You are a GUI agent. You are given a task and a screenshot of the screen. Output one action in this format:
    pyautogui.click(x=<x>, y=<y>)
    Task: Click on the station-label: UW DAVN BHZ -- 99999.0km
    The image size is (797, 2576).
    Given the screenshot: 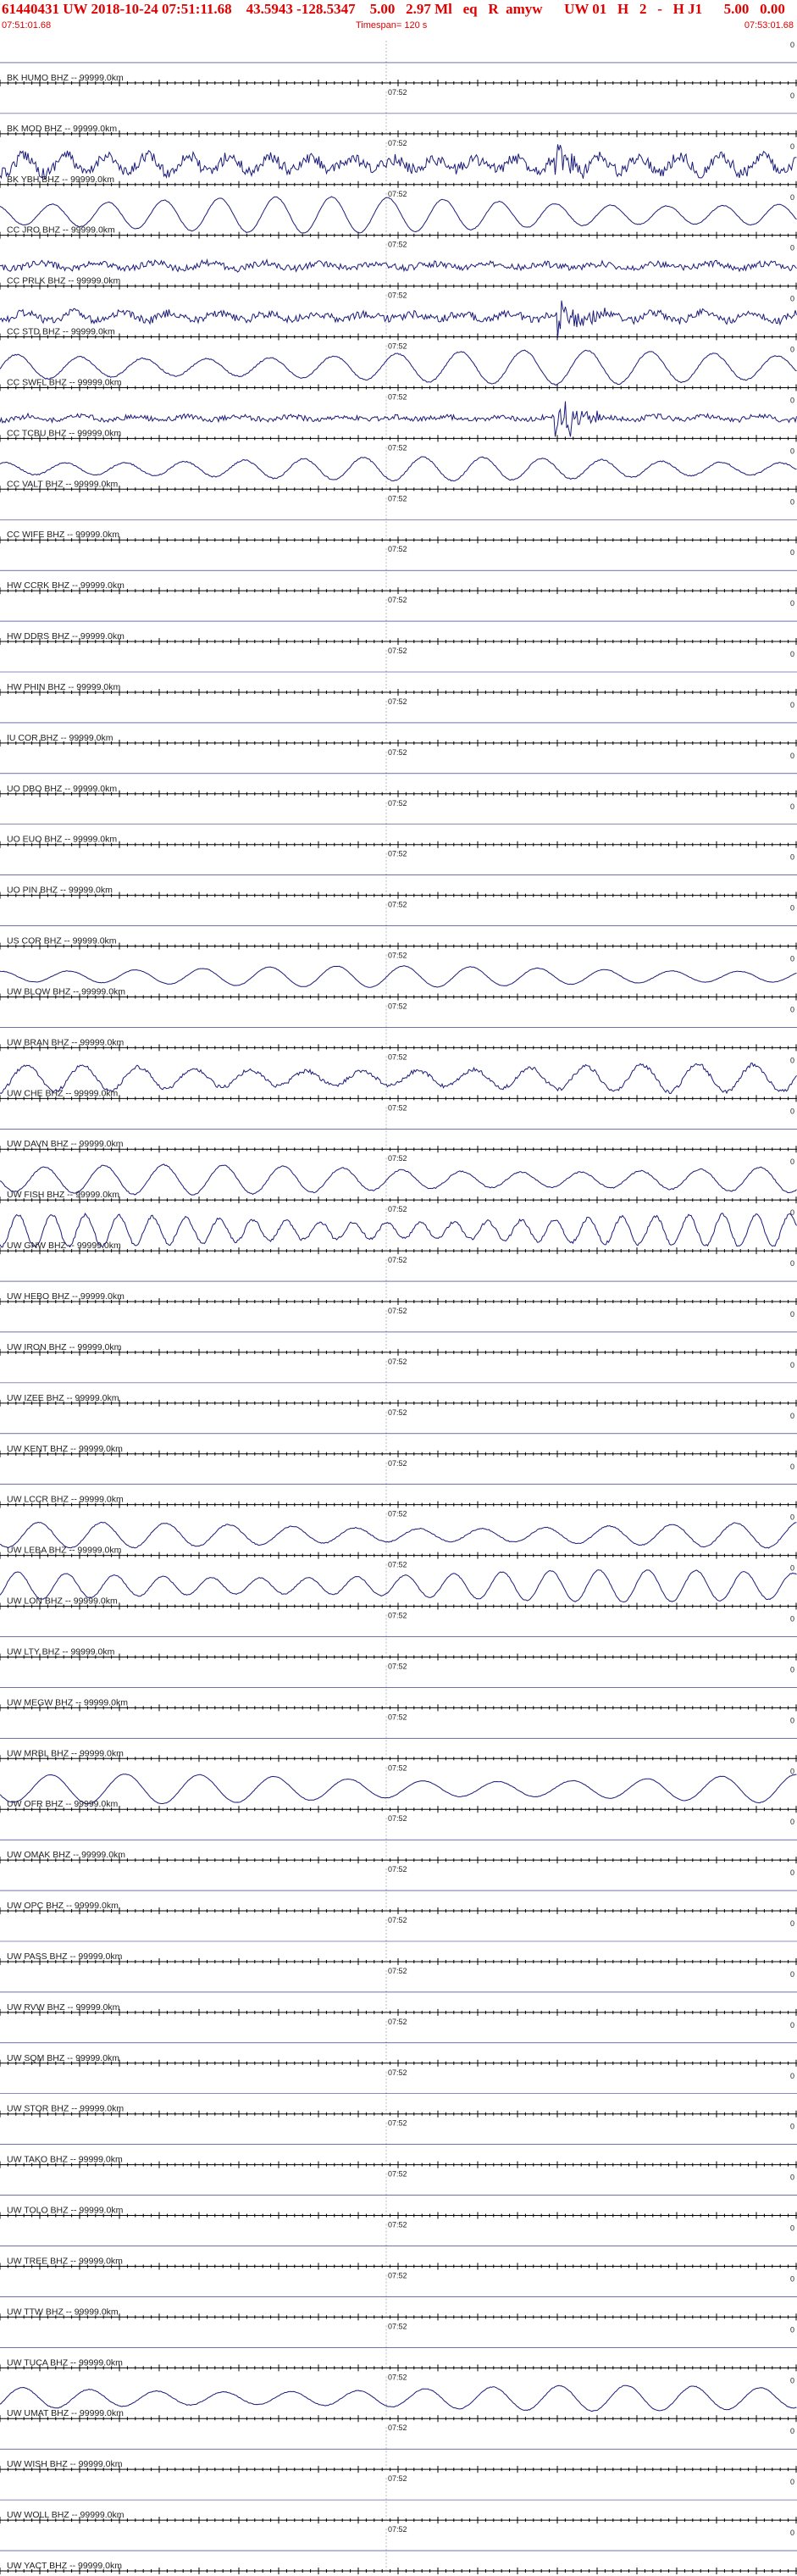 What is the action you would take?
    pyautogui.click(x=65, y=1144)
    